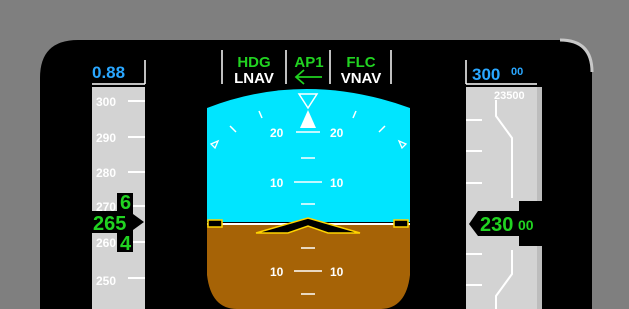 This screenshot has height=309, width=629. Describe the element at coordinates (106, 243) in the screenshot. I see `speed-tick-label: 260` at that location.